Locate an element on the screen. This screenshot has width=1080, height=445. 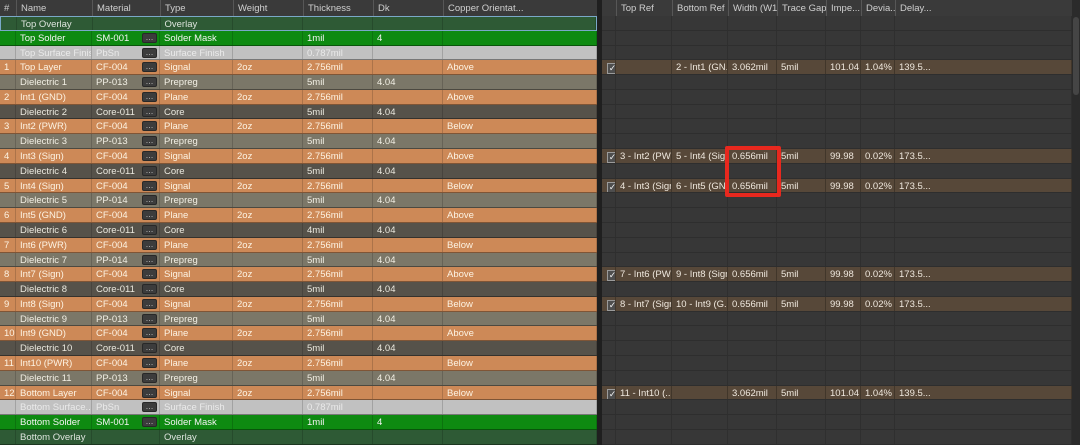
cell-type: Plane is located at coordinates (196, 215).